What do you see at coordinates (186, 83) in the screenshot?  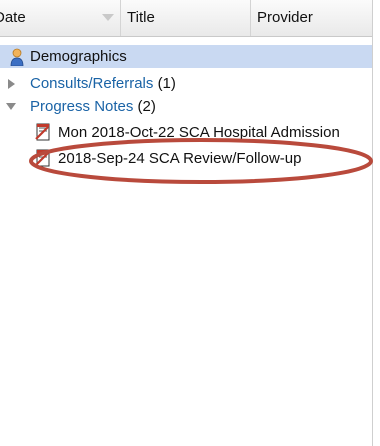 I see `tree-item-consults: Consults/Referrals (1)` at bounding box center [186, 83].